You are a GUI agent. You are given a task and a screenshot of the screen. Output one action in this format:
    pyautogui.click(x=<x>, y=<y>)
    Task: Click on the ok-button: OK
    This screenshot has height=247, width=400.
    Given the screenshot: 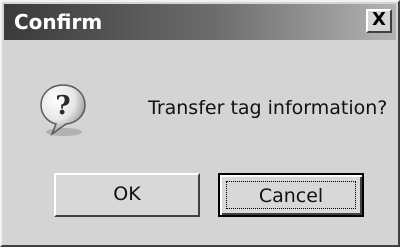 What is the action you would take?
    pyautogui.click(x=127, y=195)
    